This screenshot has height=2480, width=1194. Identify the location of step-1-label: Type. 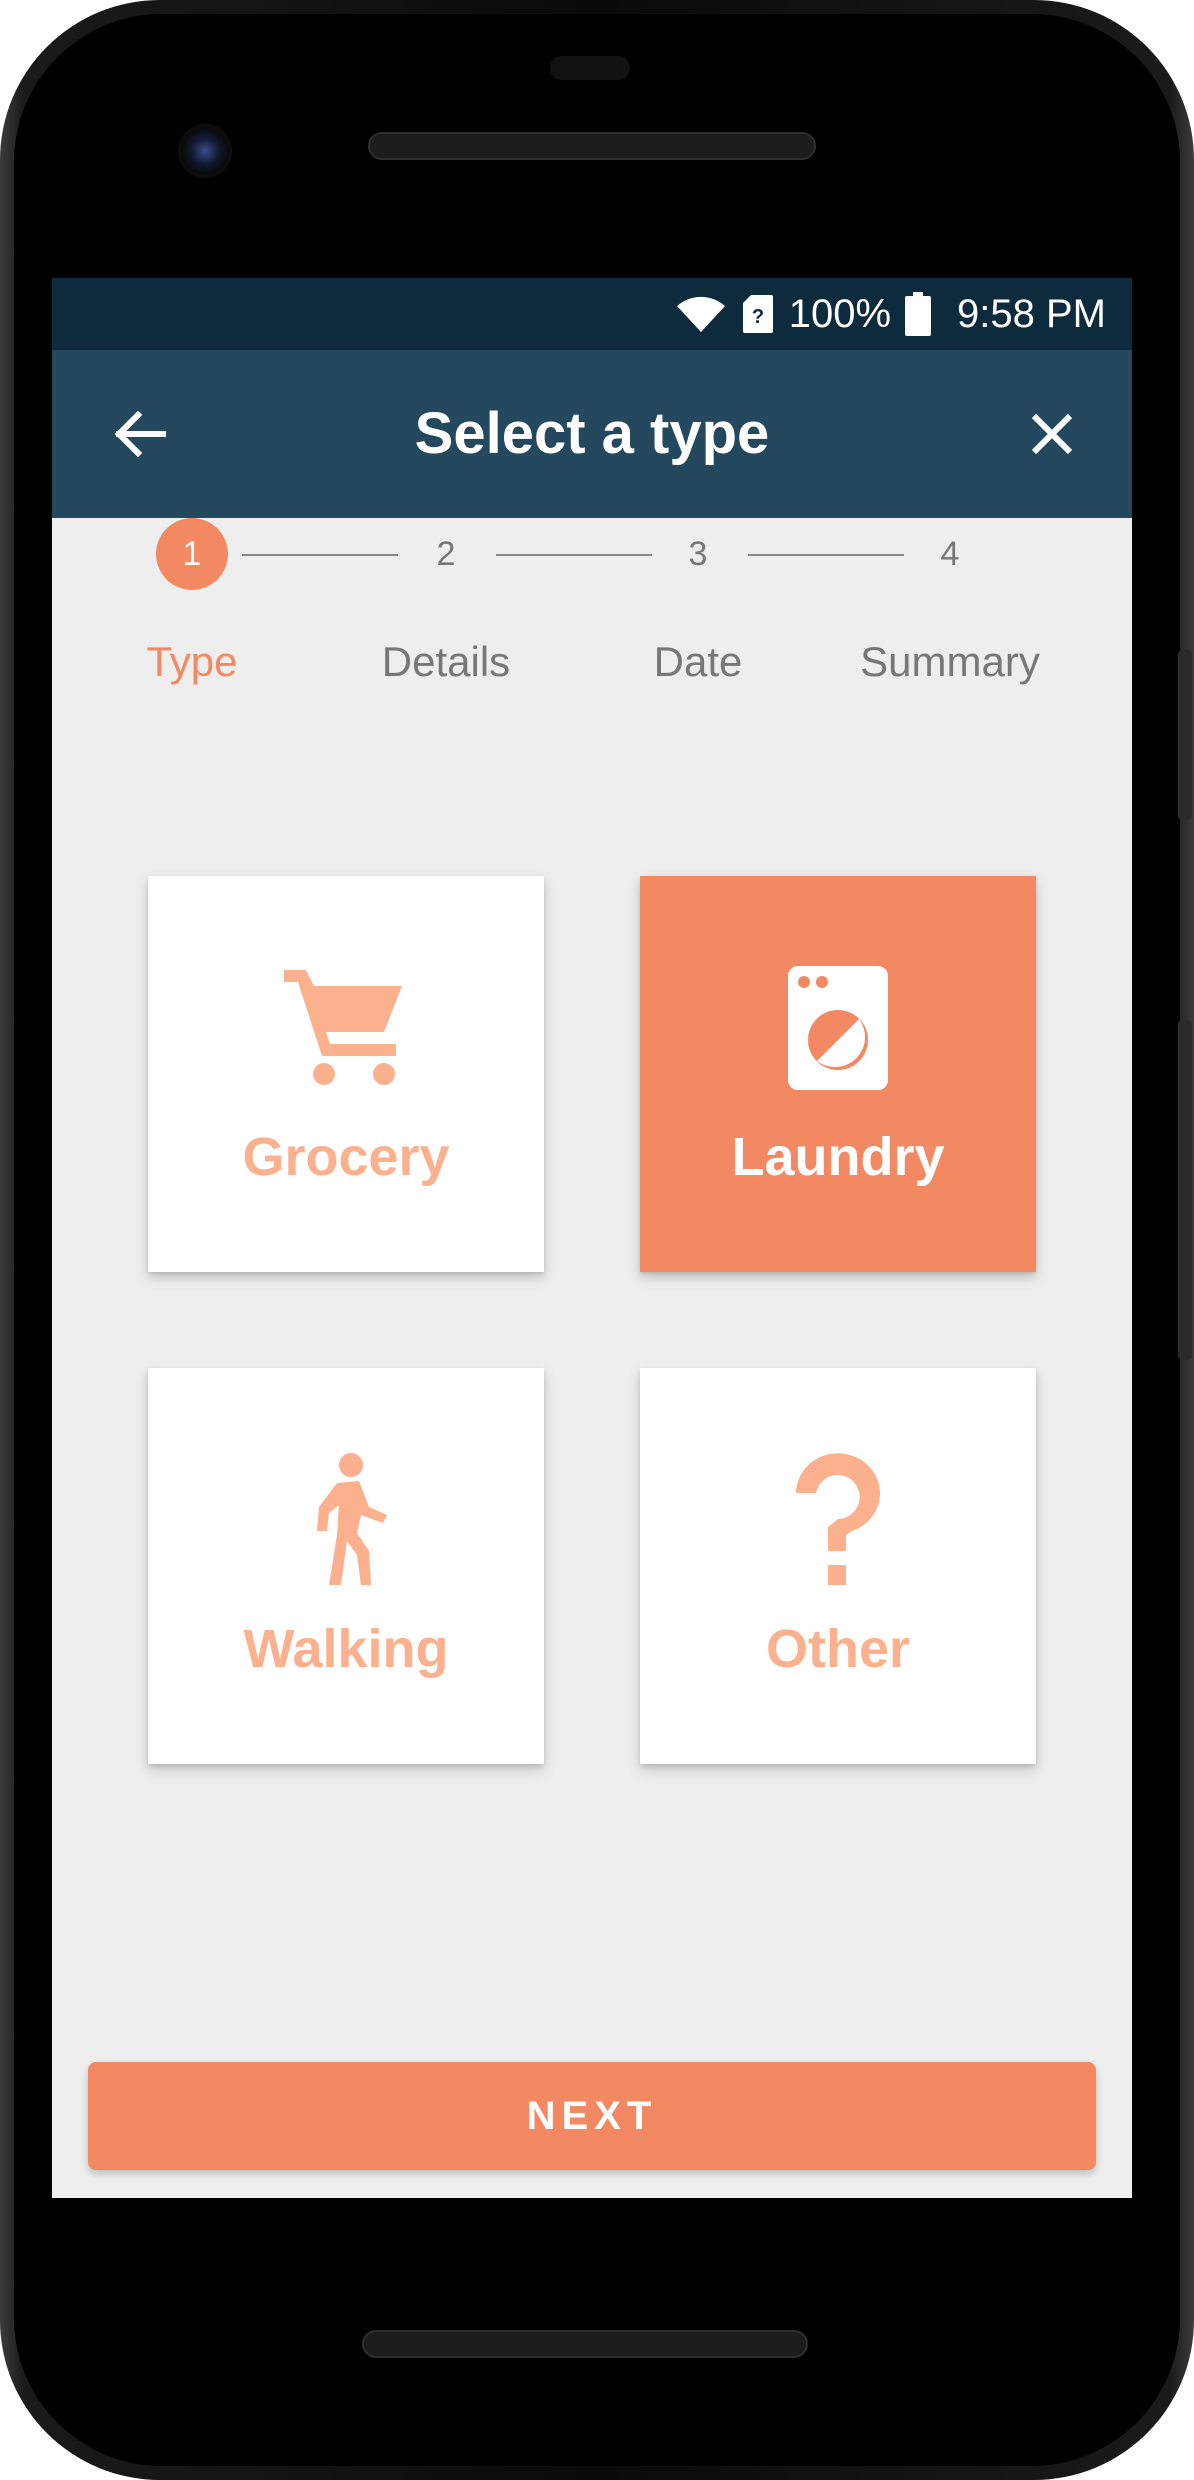
(192, 661).